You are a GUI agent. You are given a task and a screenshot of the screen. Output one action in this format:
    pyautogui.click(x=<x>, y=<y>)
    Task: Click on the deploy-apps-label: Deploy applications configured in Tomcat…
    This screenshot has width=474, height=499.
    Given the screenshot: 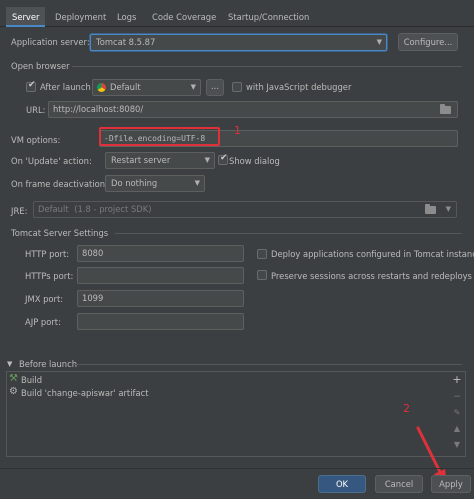 What is the action you would take?
    pyautogui.click(x=372, y=254)
    